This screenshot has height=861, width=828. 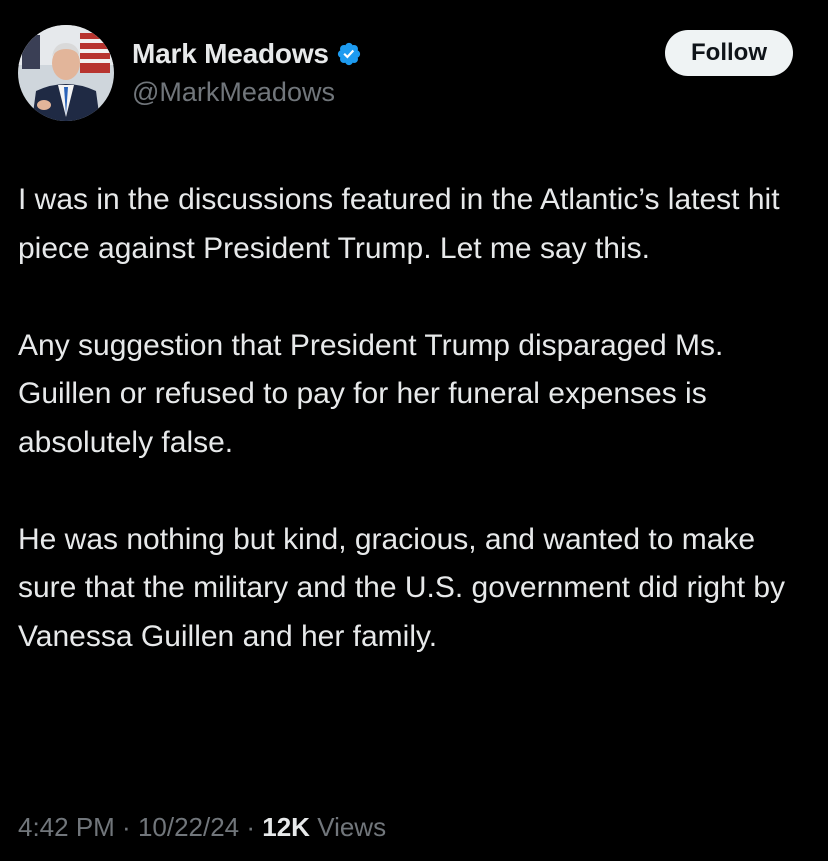 I want to click on tweet-date: 10/22/24, so click(x=188, y=827).